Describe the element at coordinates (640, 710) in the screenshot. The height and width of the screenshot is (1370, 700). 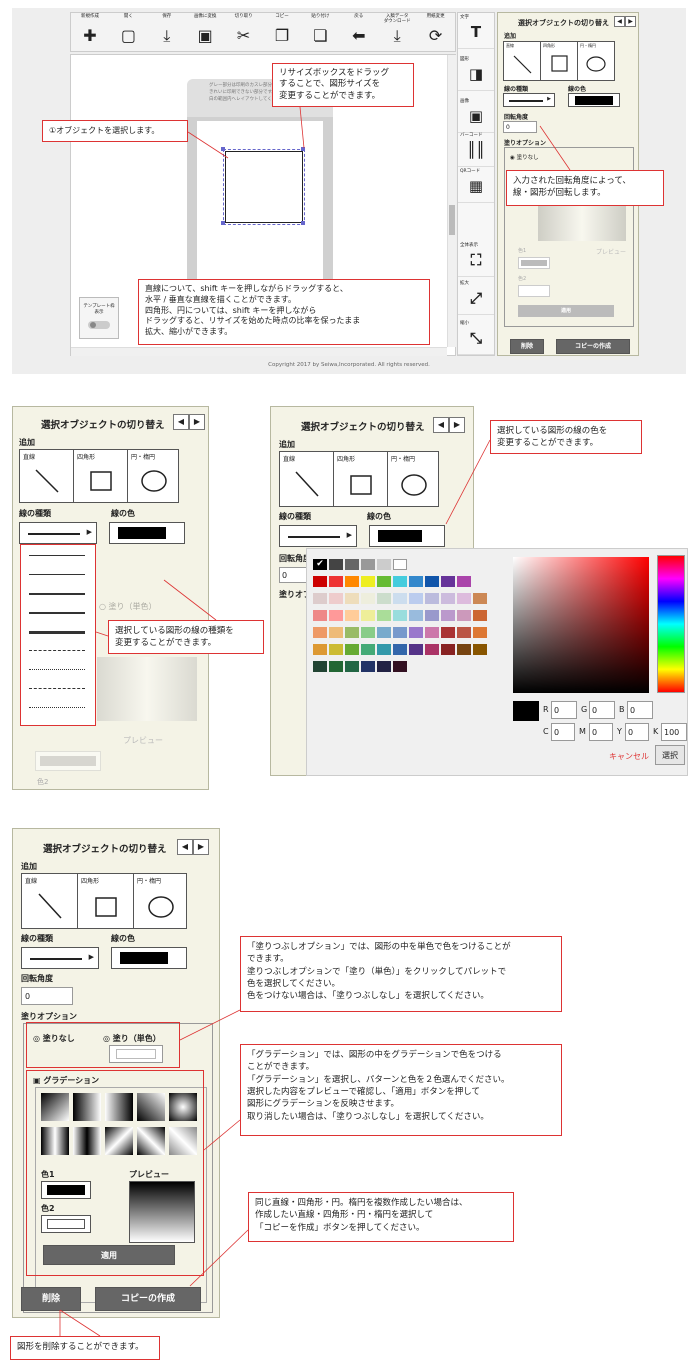
I see `b-input: 0` at that location.